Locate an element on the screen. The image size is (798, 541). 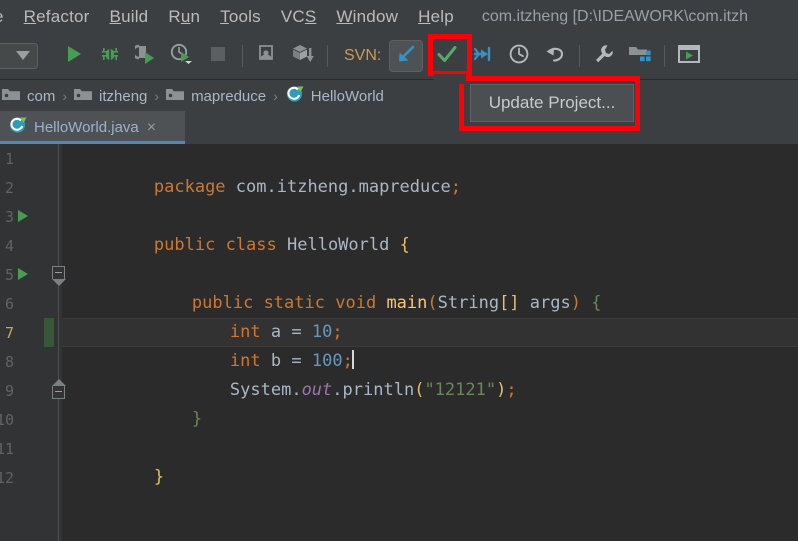
svn-label: SVN: is located at coordinates (363, 55).